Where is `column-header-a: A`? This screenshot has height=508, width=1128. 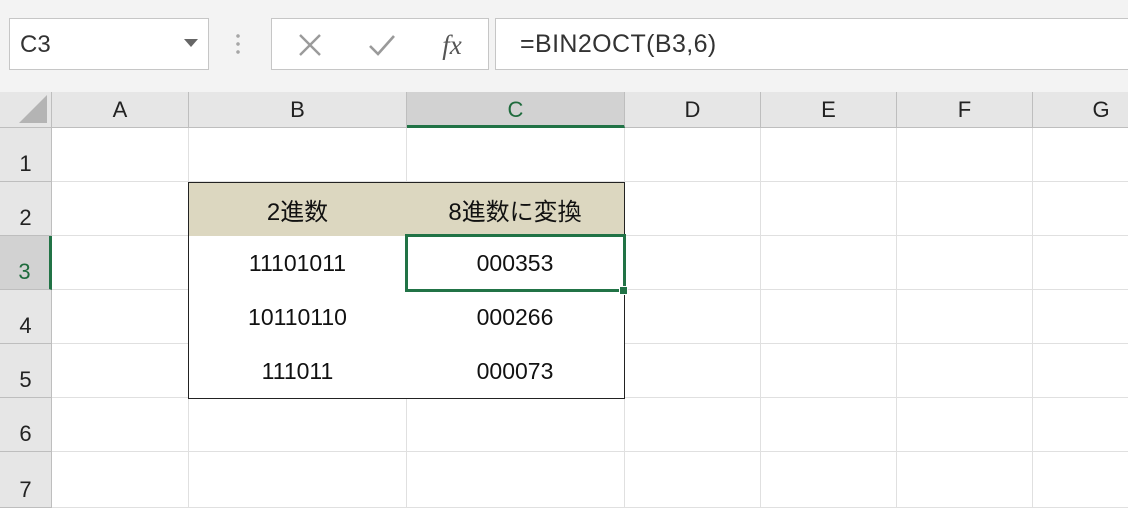
column-header-a: A is located at coordinates (120, 110).